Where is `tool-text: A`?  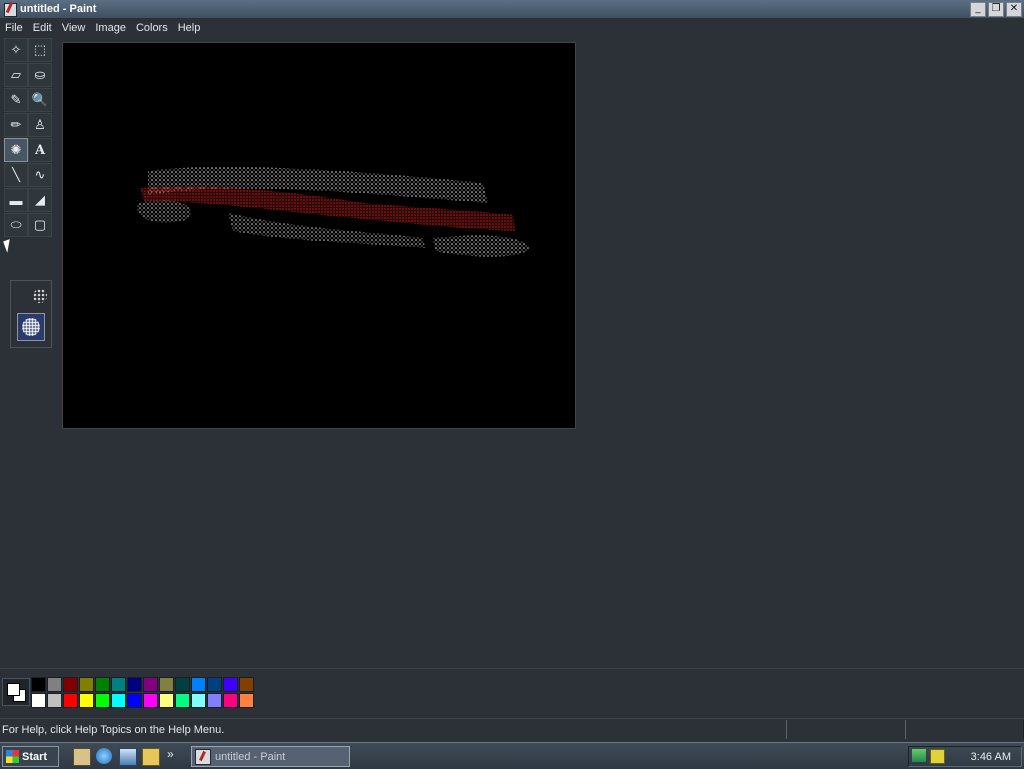 tool-text: A is located at coordinates (40, 150).